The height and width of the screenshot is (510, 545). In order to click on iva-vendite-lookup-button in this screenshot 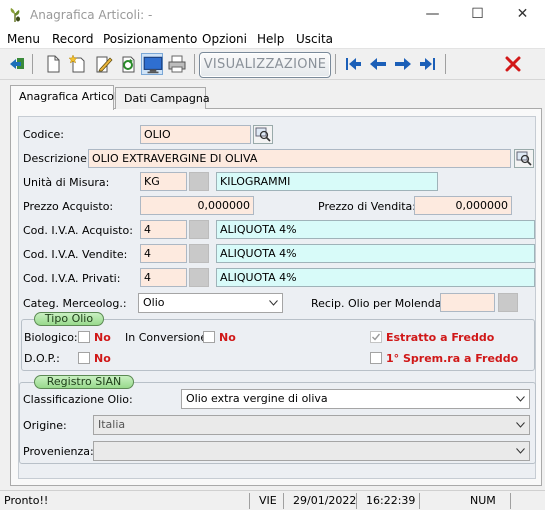, I will do `click(199, 253)`.